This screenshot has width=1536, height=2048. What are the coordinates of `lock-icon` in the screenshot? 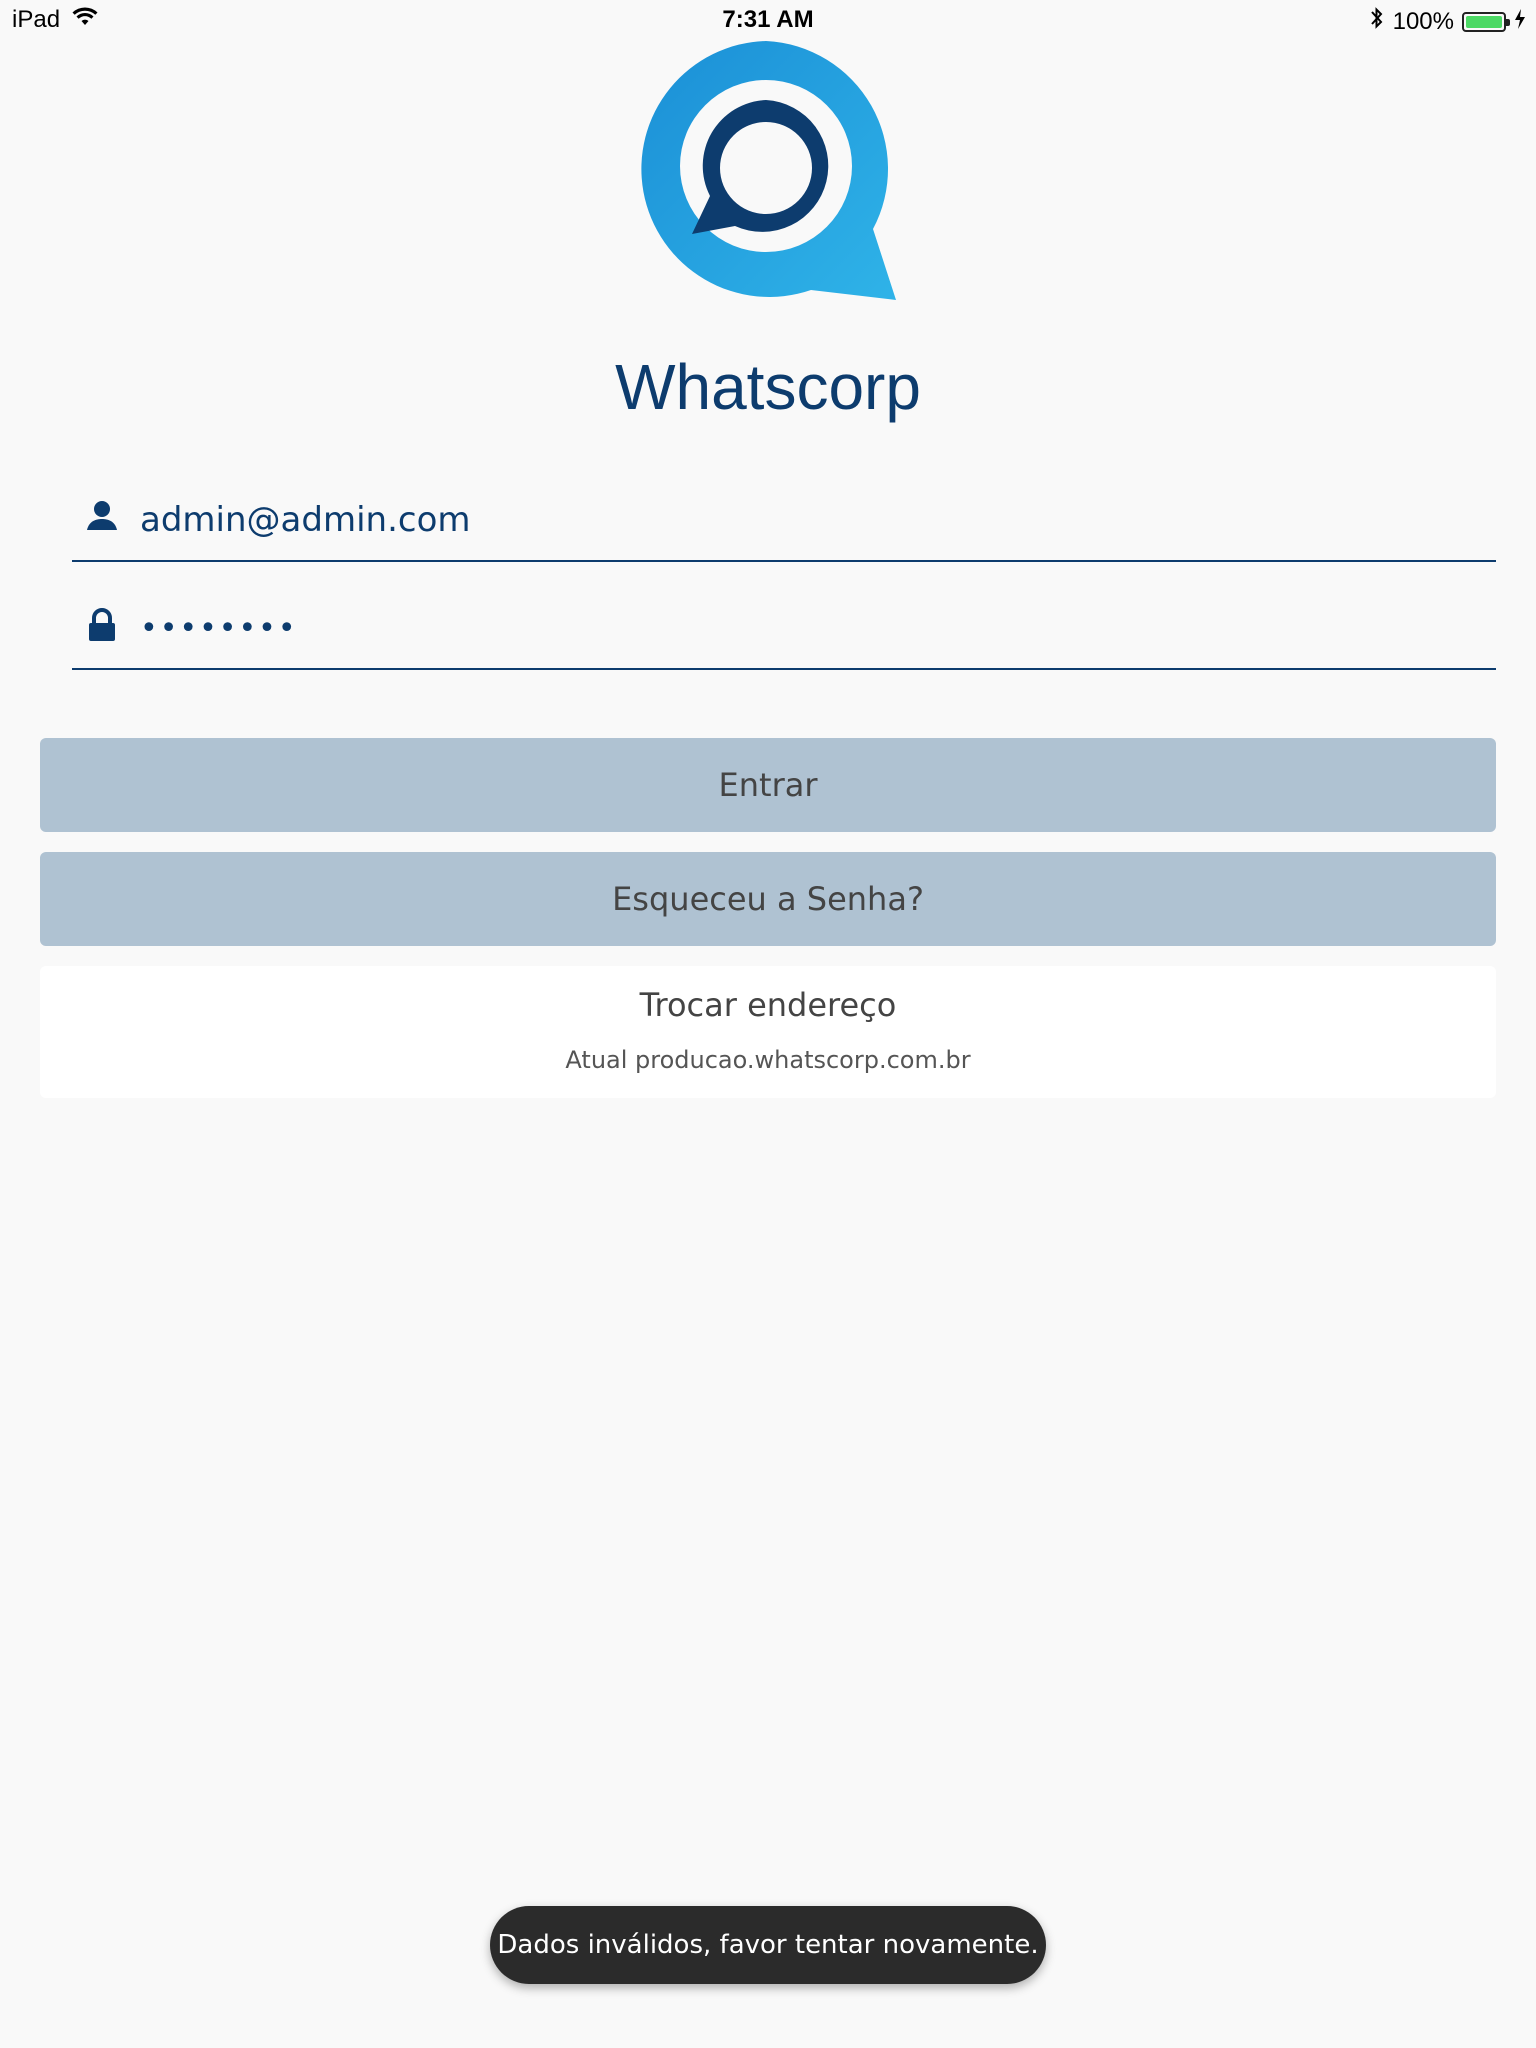 It's located at (102, 625).